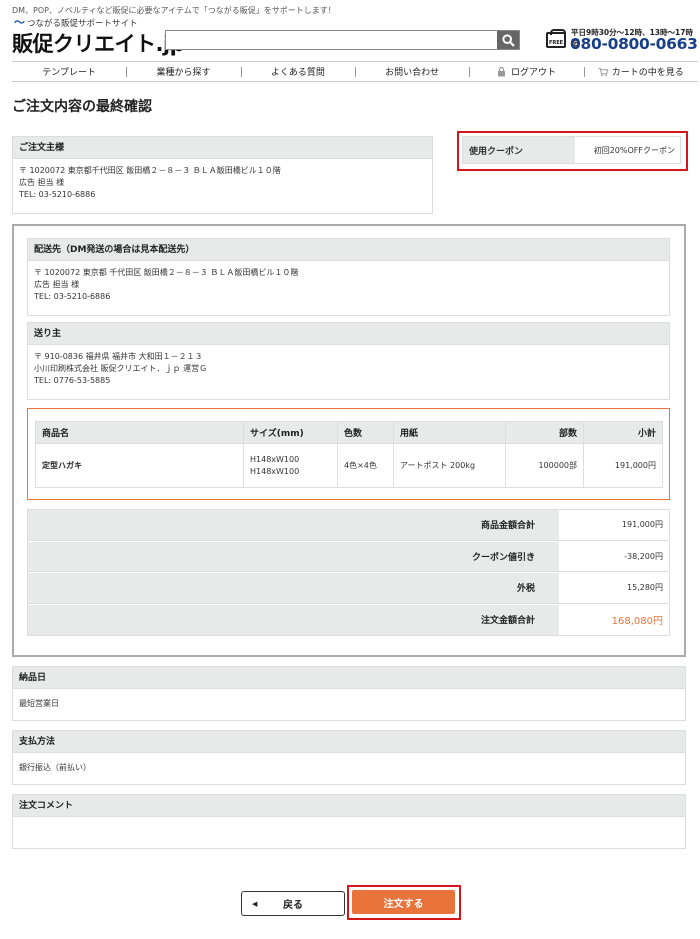 The image size is (700, 939). What do you see at coordinates (348, 620) in the screenshot?
I see `total-row-grand-total: 注文金額合計 168,080円` at bounding box center [348, 620].